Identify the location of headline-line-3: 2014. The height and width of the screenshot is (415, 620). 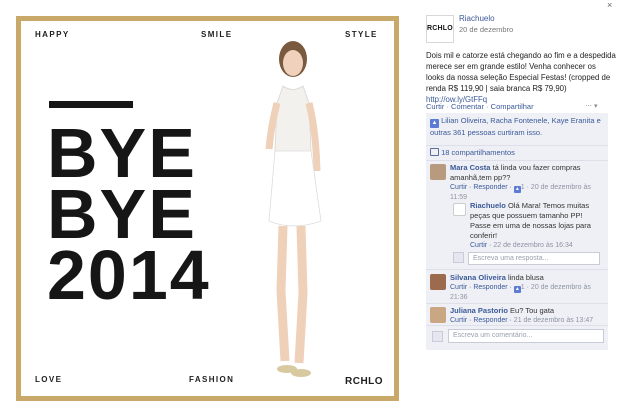
(129, 275).